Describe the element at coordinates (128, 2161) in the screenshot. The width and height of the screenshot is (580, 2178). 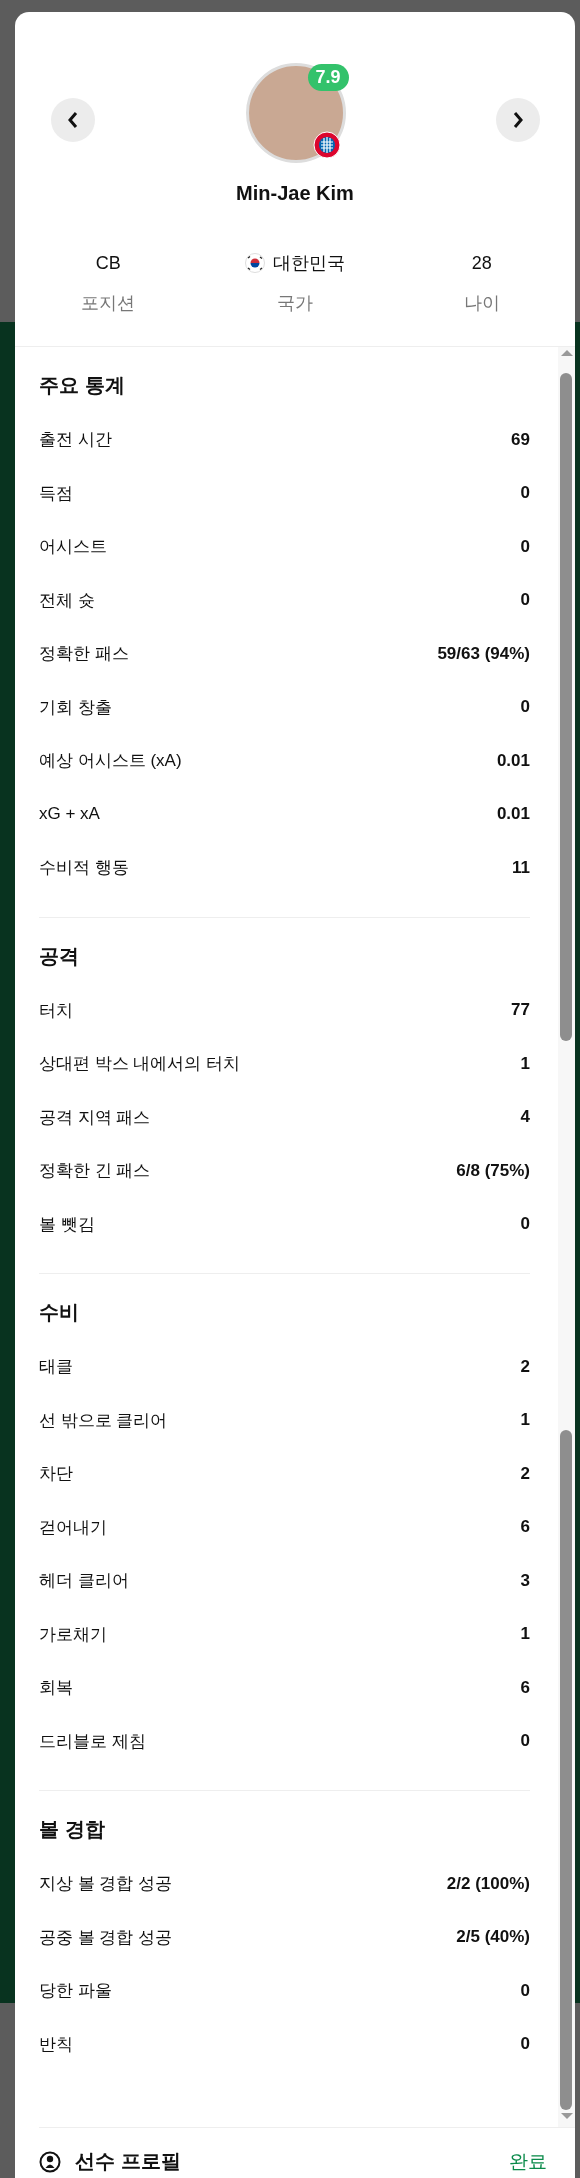
I see `footer-title: 선수 프로필` at that location.